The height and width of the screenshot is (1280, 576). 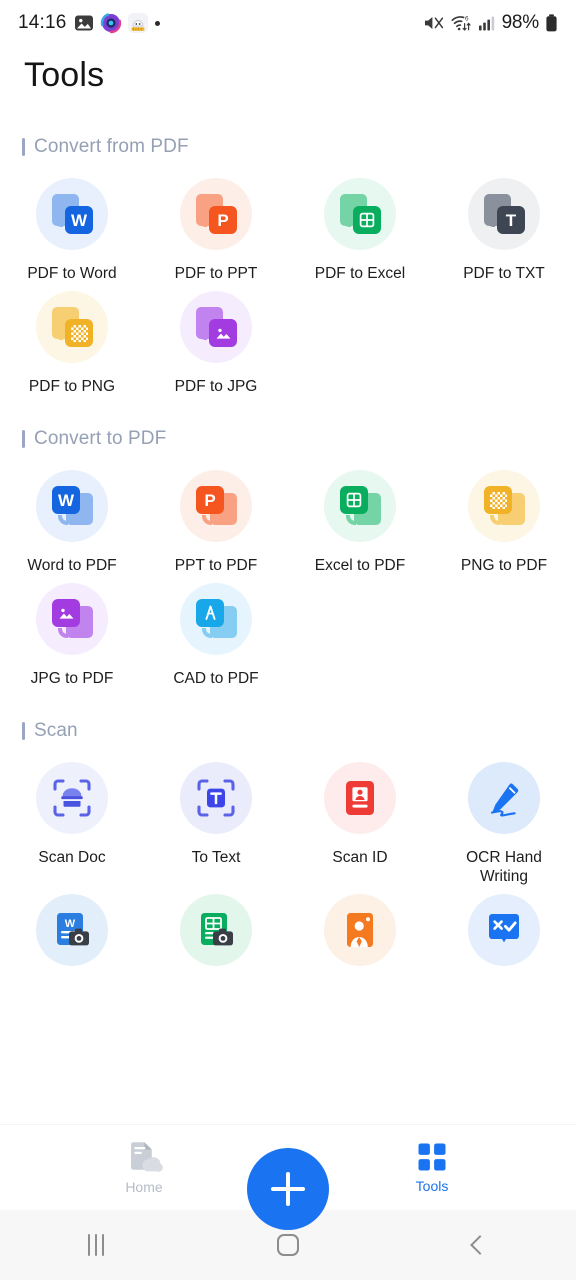 I want to click on home-button, so click(x=288, y=1245).